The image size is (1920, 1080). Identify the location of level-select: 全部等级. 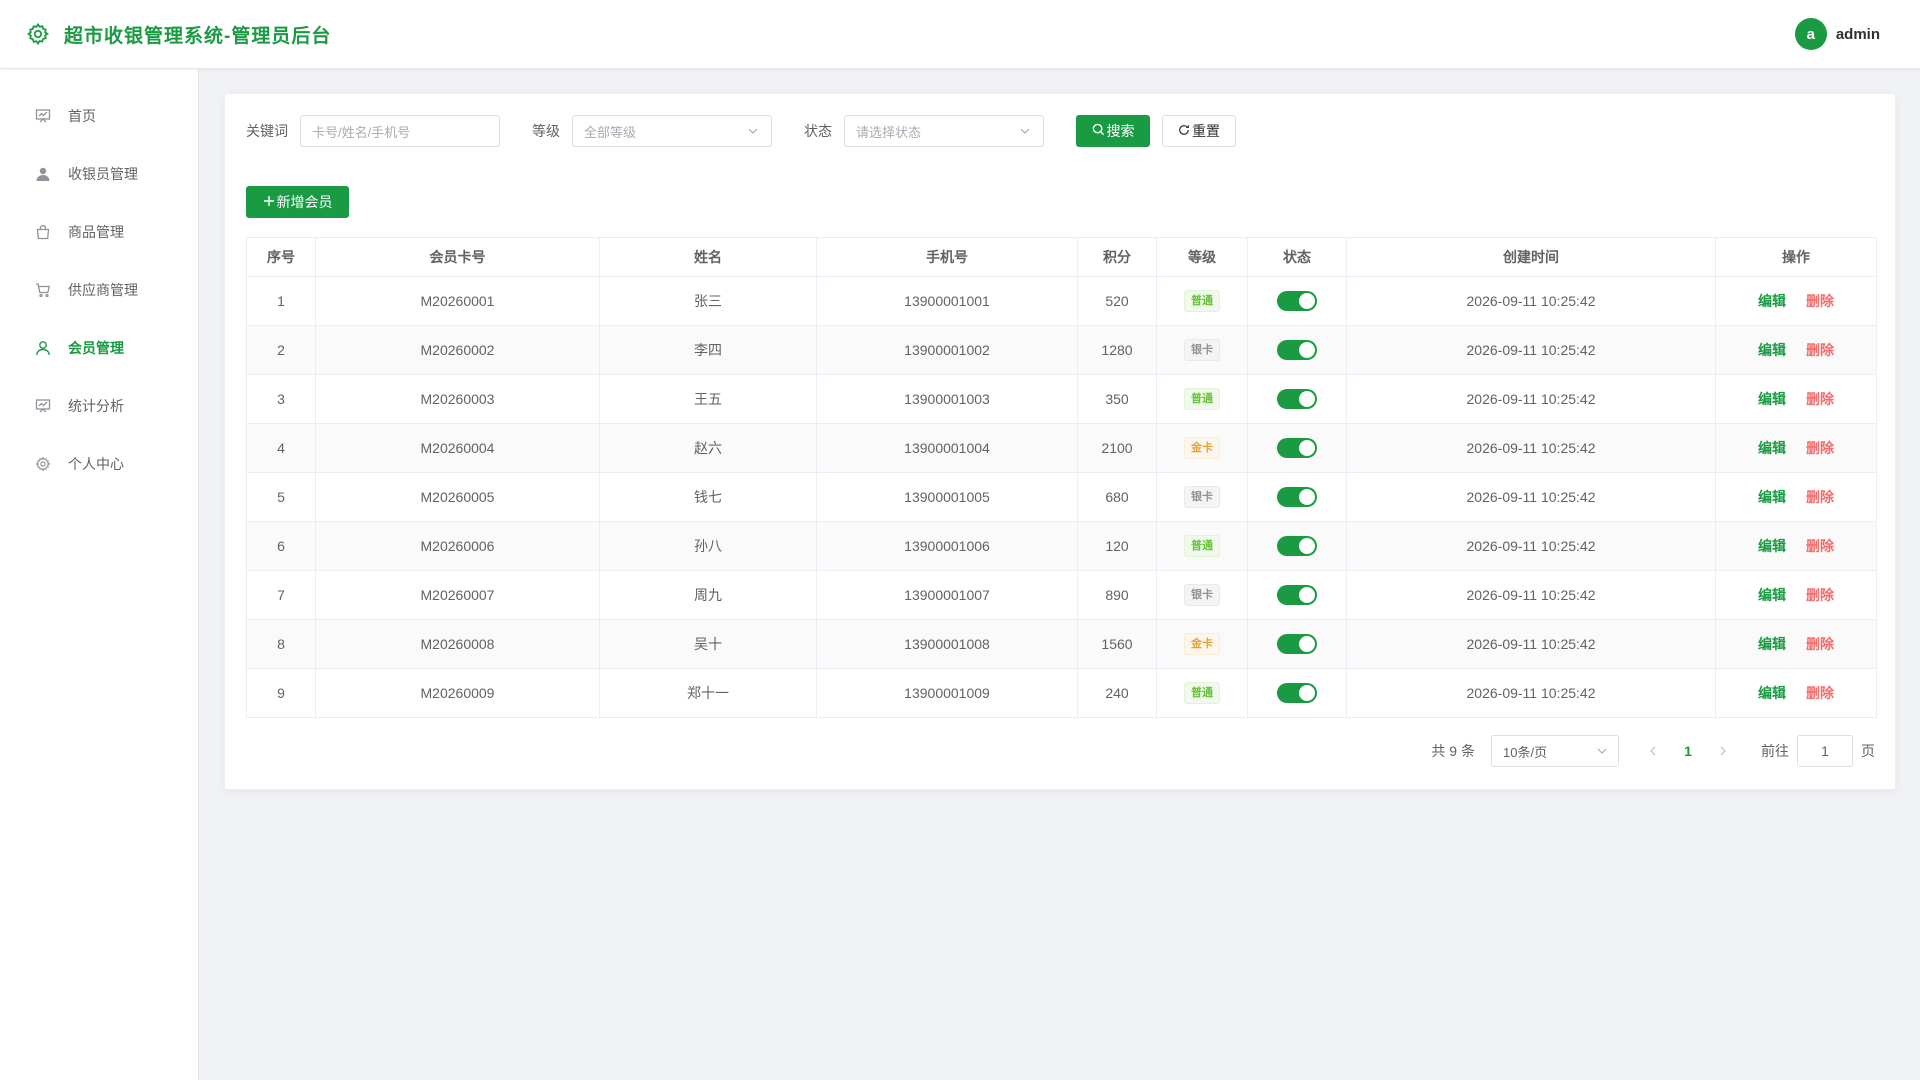
(672, 131).